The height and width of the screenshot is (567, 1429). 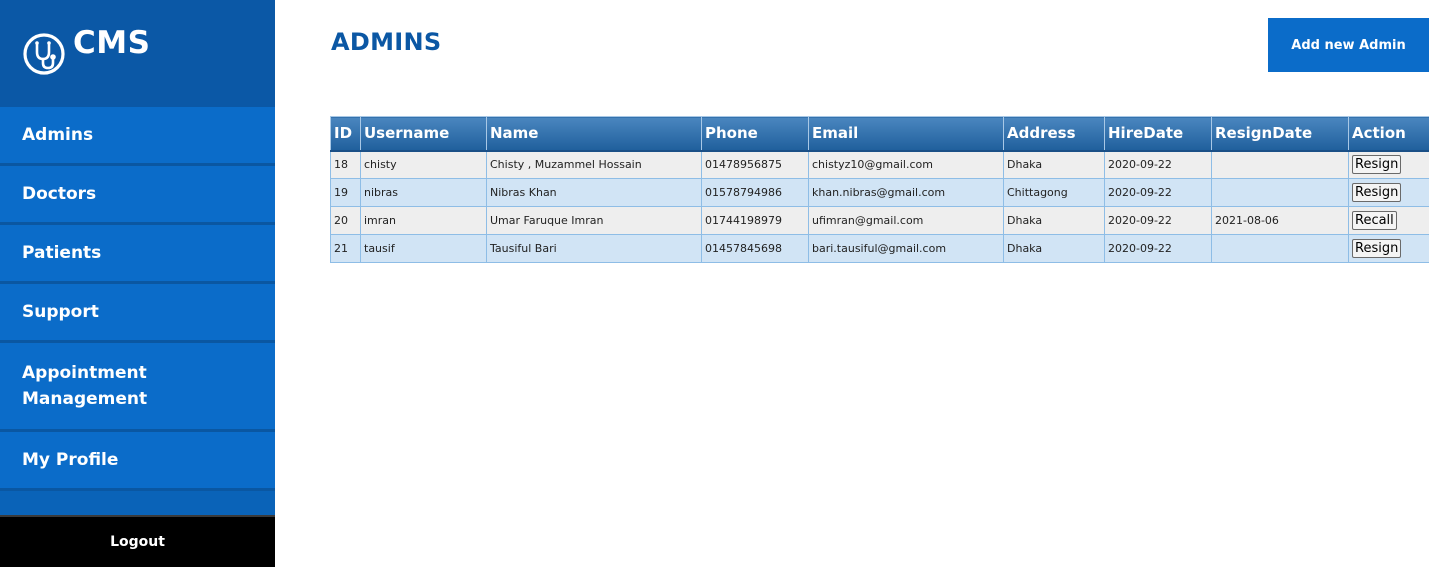 What do you see at coordinates (755, 220) in the screenshot?
I see `cell-phone: 01744198979` at bounding box center [755, 220].